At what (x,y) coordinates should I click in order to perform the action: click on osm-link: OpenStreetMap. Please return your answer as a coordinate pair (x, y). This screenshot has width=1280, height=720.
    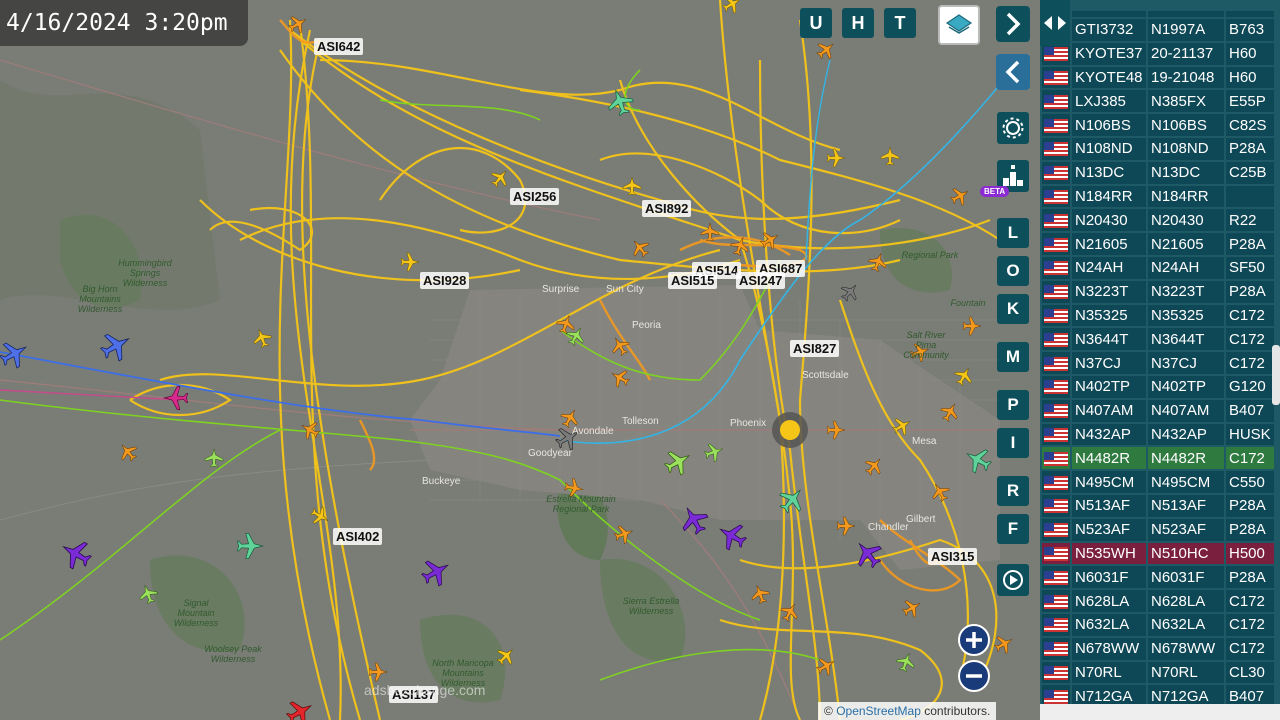
    Looking at the image, I should click on (878, 711).